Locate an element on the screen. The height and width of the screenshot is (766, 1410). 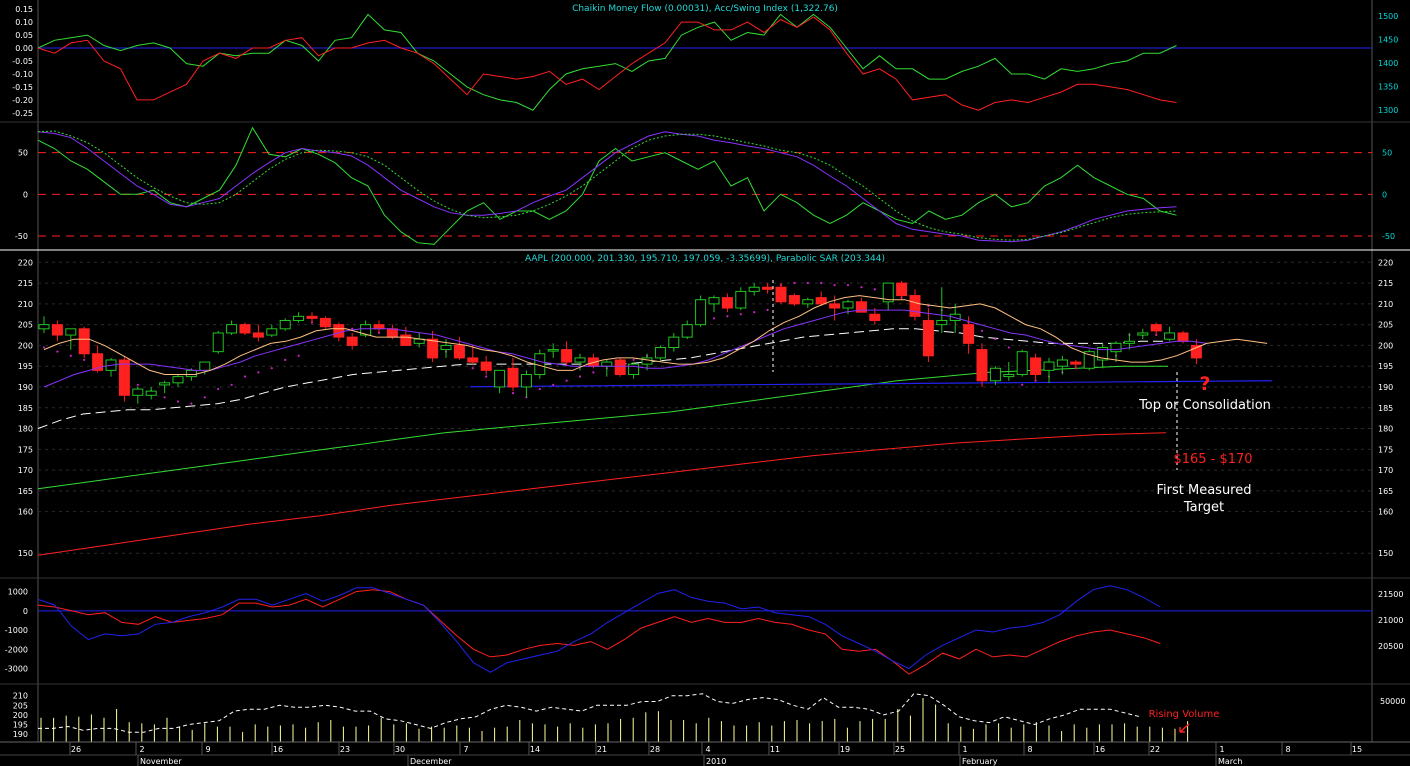
month-label: March is located at coordinates (1230, 761).